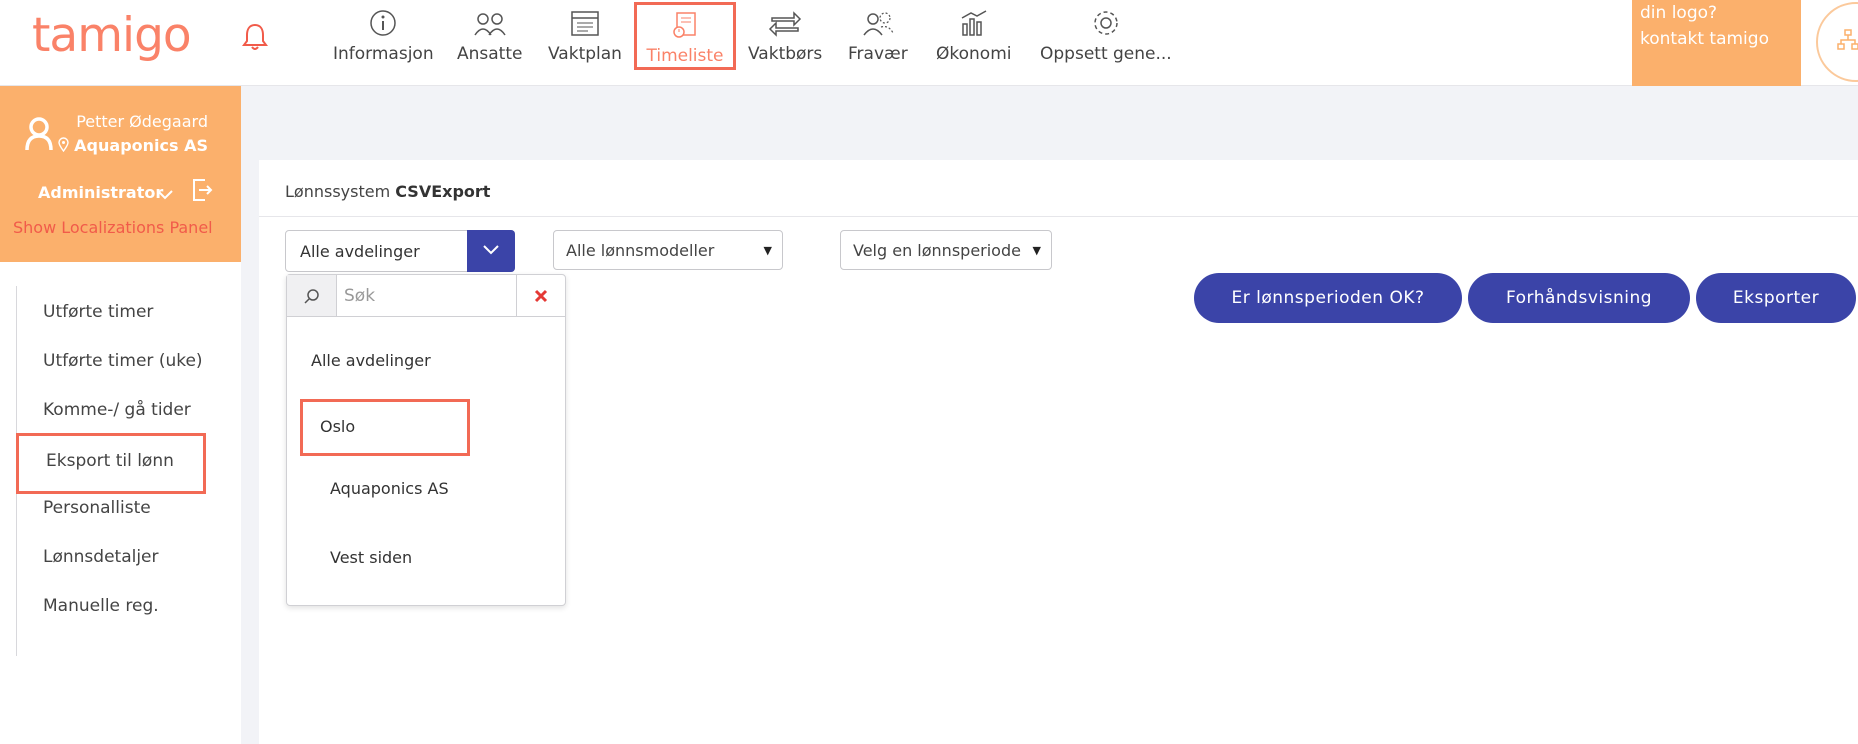 The height and width of the screenshot is (744, 1858). I want to click on user-icon, so click(39, 134).